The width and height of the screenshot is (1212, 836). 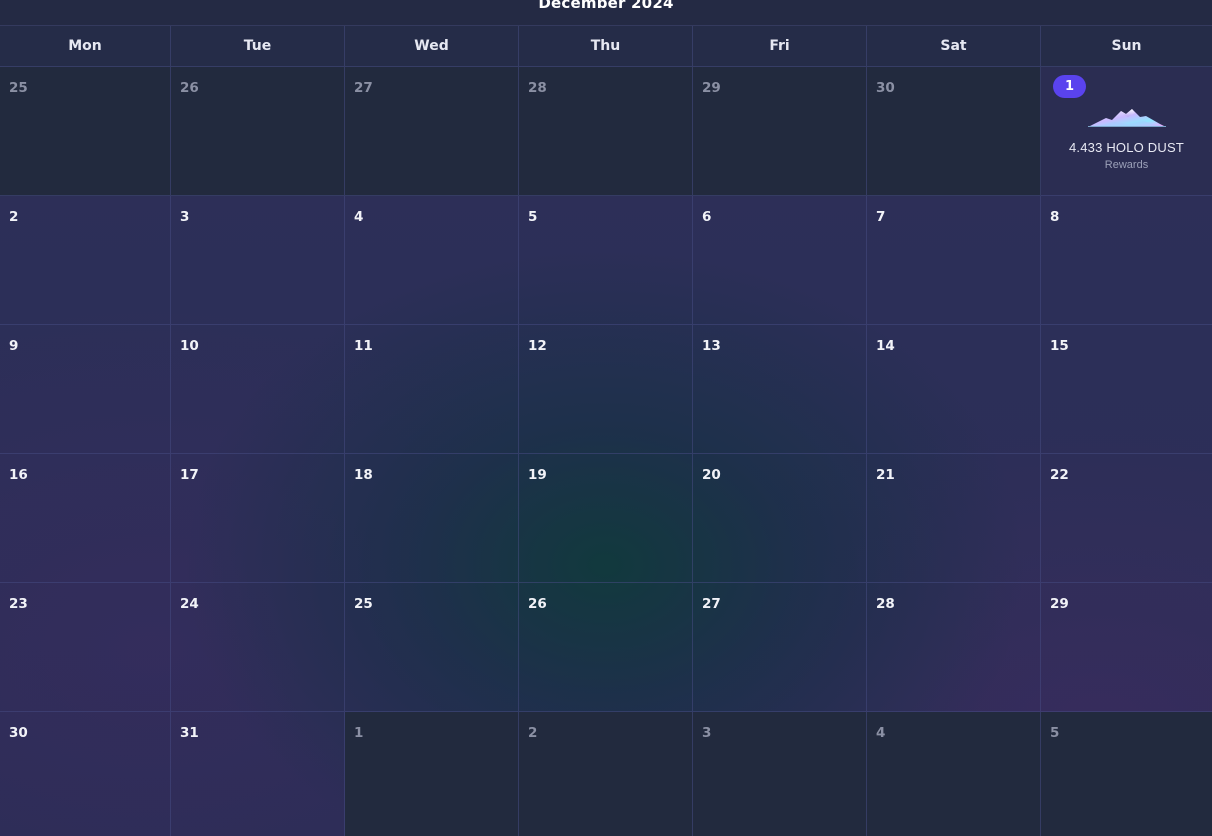 What do you see at coordinates (954, 260) in the screenshot?
I see `day-cell: 7` at bounding box center [954, 260].